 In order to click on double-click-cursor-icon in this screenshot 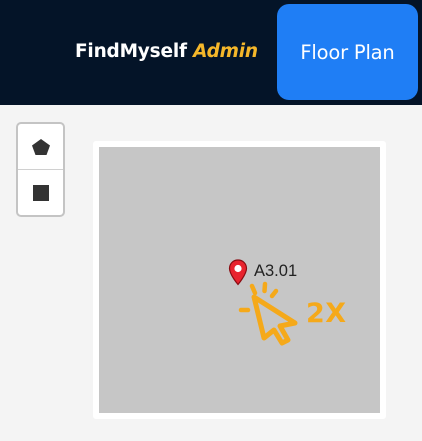, I will do `click(268, 313)`.